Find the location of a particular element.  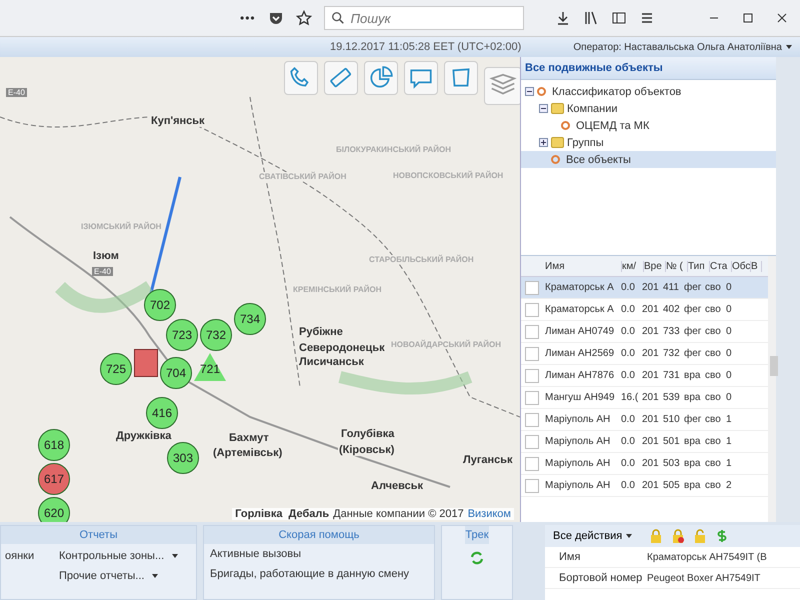

more-menu-icon: ••• is located at coordinates (248, 18).